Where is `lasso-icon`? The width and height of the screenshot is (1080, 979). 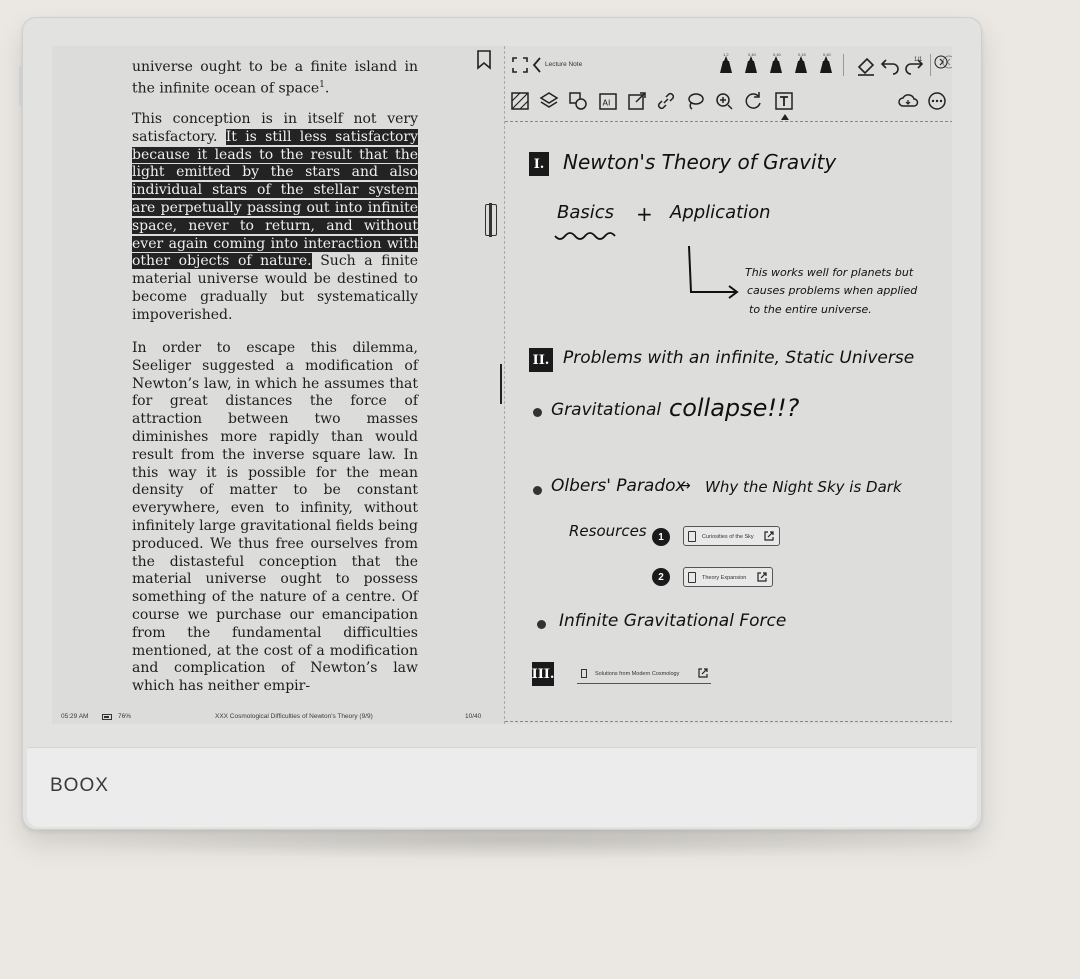
lasso-icon is located at coordinates (695, 101).